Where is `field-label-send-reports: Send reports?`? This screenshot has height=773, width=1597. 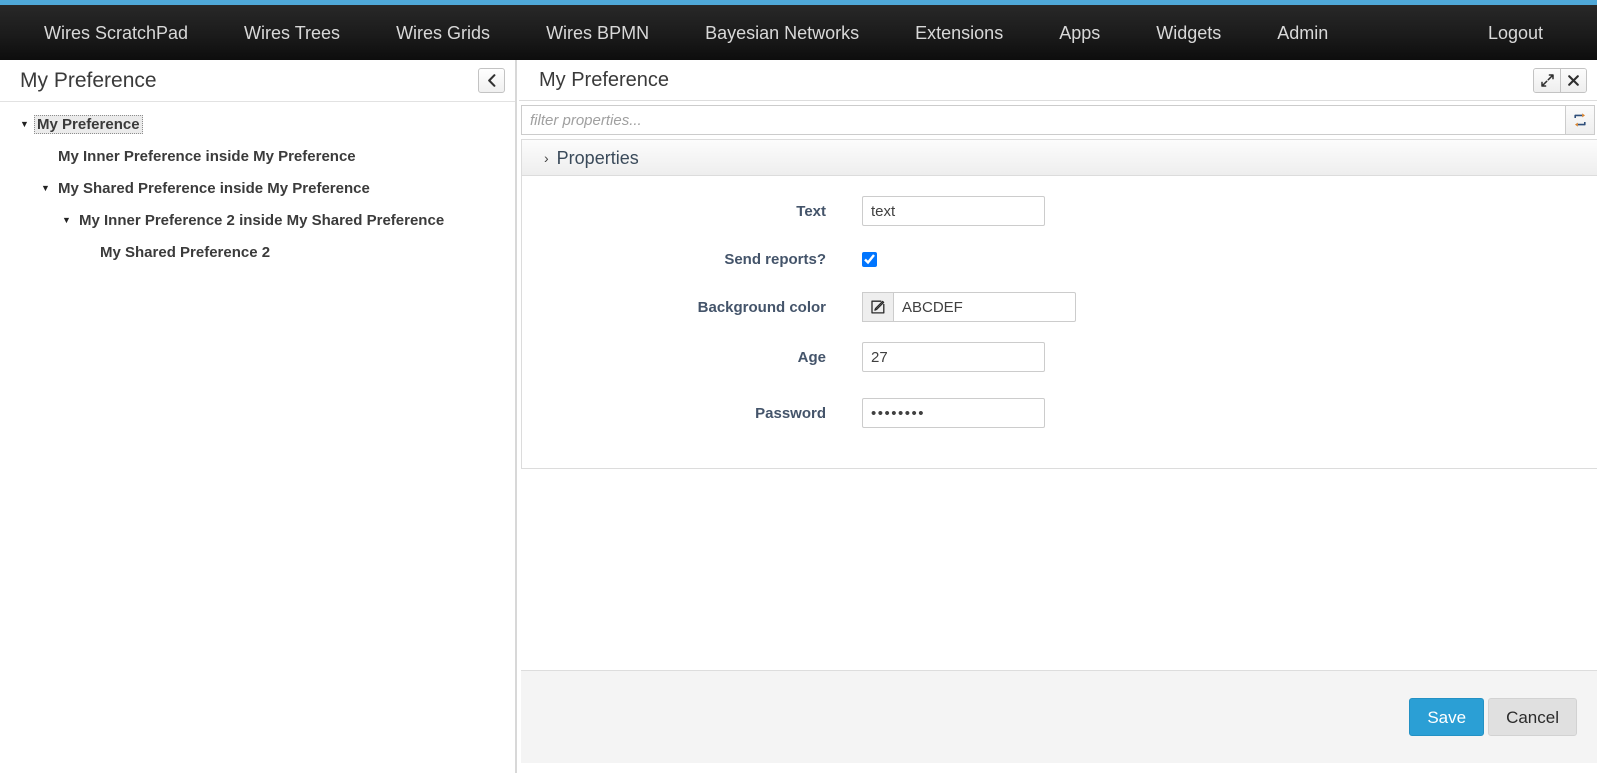 field-label-send-reports: Send reports? is located at coordinates (775, 259).